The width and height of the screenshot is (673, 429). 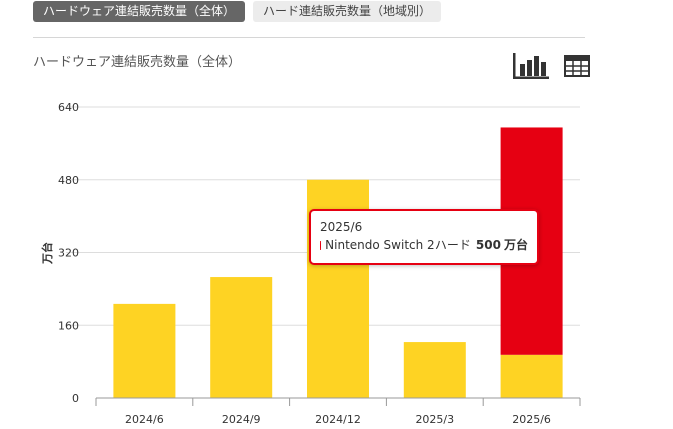 What do you see at coordinates (144, 419) in the screenshot?
I see `x-tick-label: 2024/6` at bounding box center [144, 419].